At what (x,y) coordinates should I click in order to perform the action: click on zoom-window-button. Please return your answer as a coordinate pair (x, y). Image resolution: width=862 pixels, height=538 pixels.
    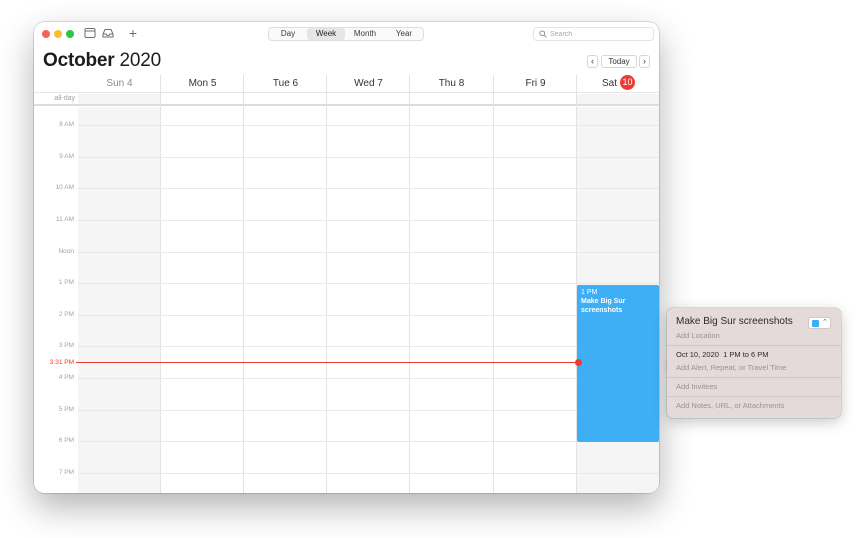
    Looking at the image, I should click on (70, 34).